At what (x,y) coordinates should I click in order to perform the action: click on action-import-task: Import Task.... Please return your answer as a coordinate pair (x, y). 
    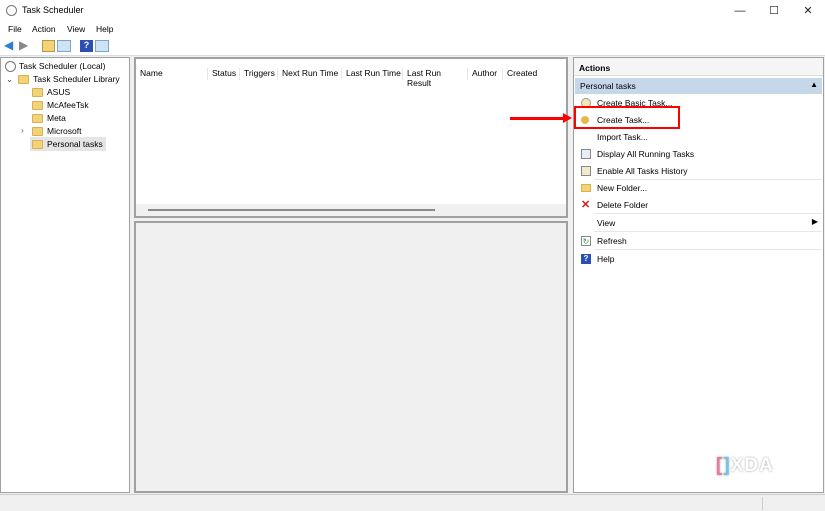
    Looking at the image, I should click on (698, 136).